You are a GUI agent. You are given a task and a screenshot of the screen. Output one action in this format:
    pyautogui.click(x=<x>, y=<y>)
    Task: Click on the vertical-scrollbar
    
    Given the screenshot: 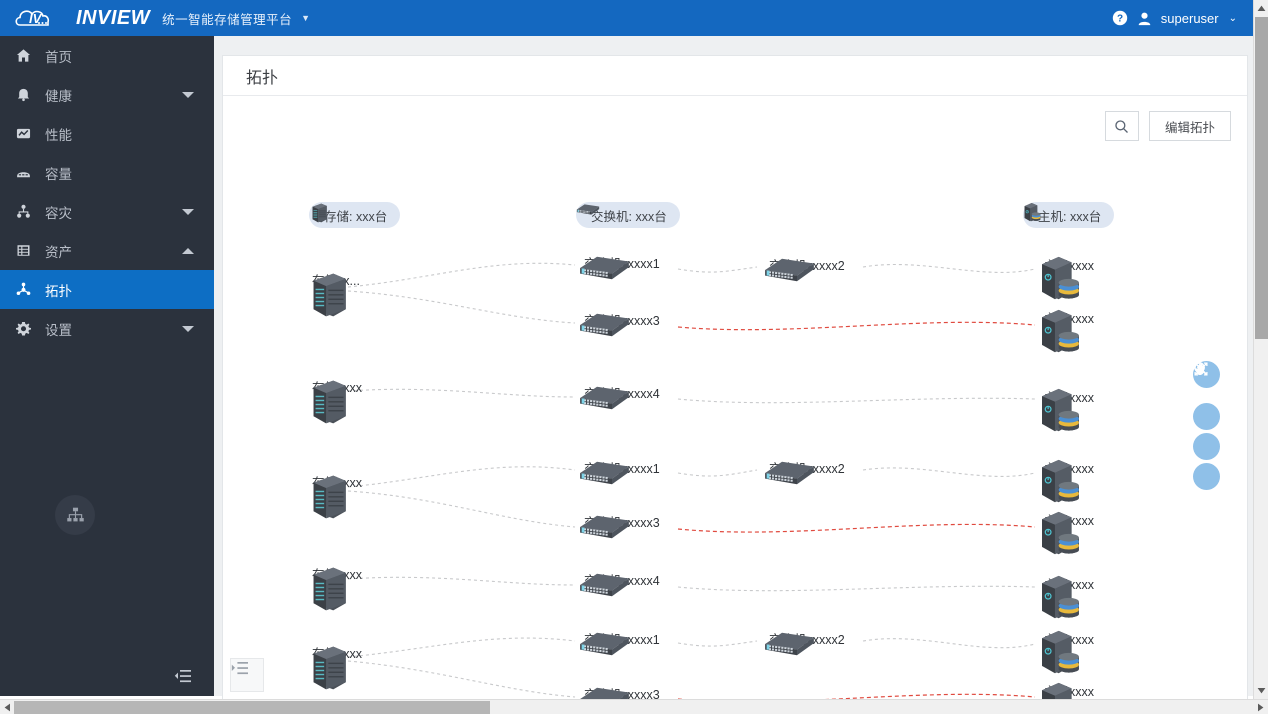 What is the action you would take?
    pyautogui.click(x=1260, y=349)
    